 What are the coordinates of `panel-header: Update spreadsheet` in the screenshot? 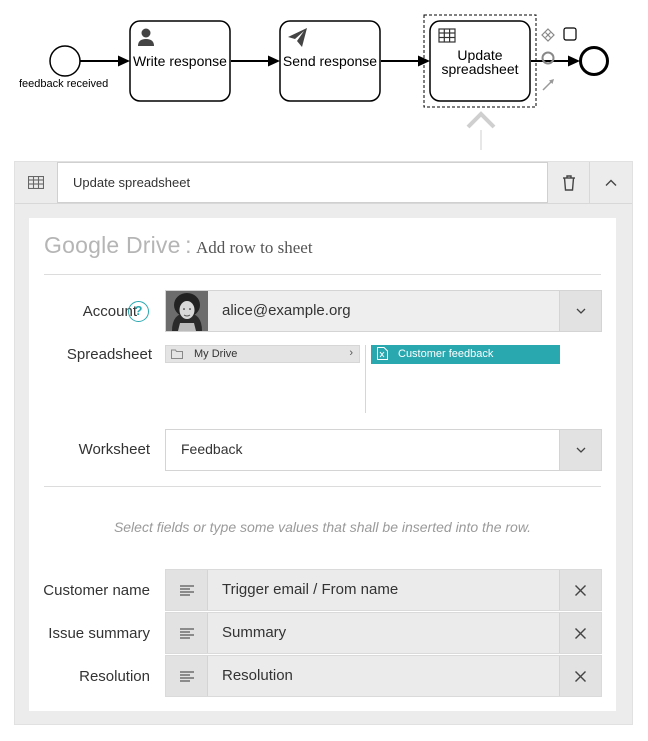 It's located at (323, 183).